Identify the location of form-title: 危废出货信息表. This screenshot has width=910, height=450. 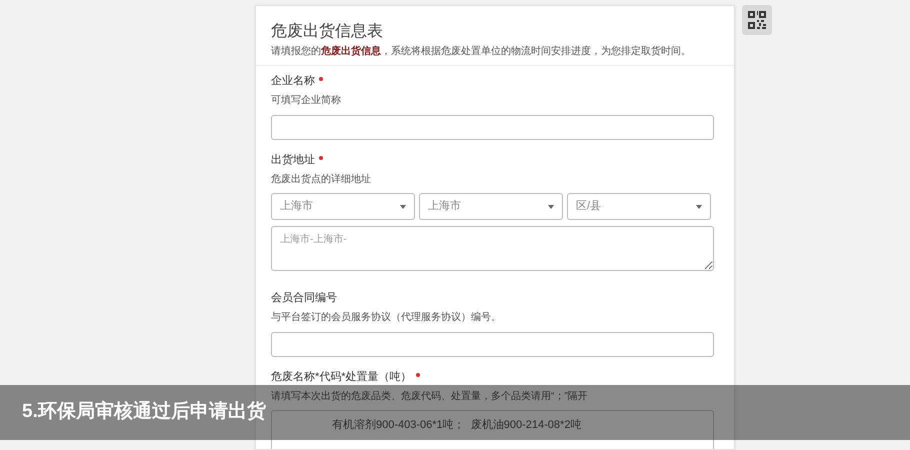
(327, 32).